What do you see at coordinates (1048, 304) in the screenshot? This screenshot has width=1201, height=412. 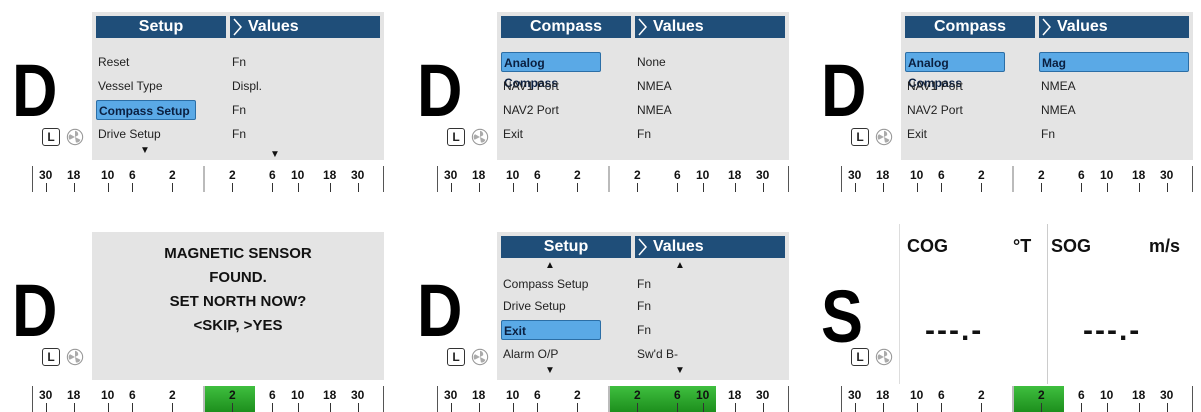 I see `cog-sog-display: COG °T SOG m/s ---.- ---.-` at bounding box center [1048, 304].